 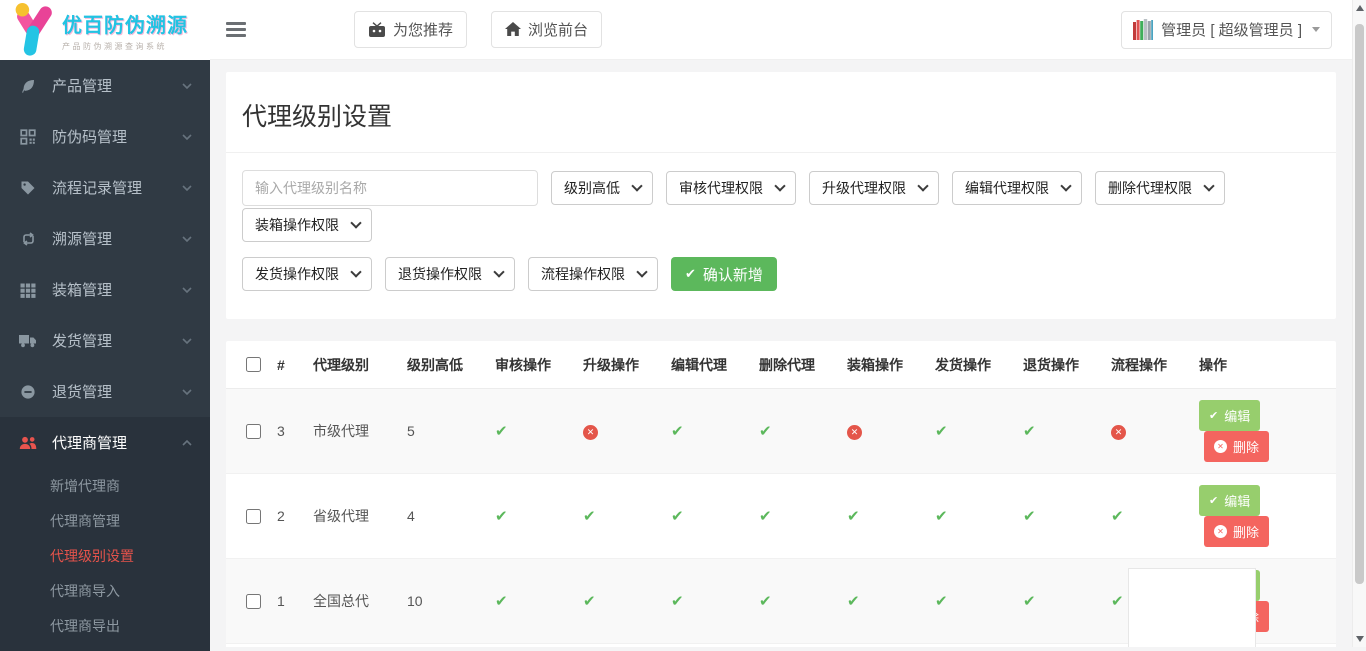 I want to click on scroll-down-icon, so click(x=1360, y=639).